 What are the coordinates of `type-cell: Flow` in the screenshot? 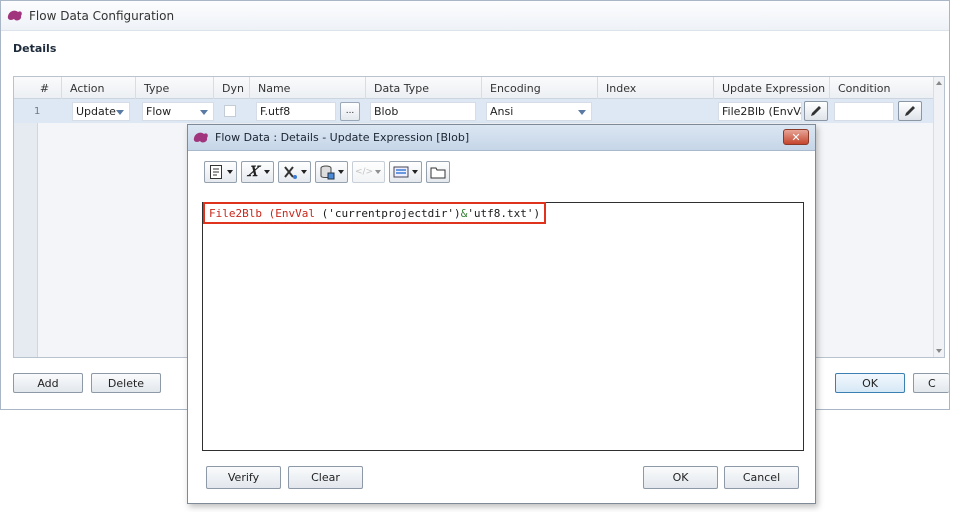 It's located at (175, 111).